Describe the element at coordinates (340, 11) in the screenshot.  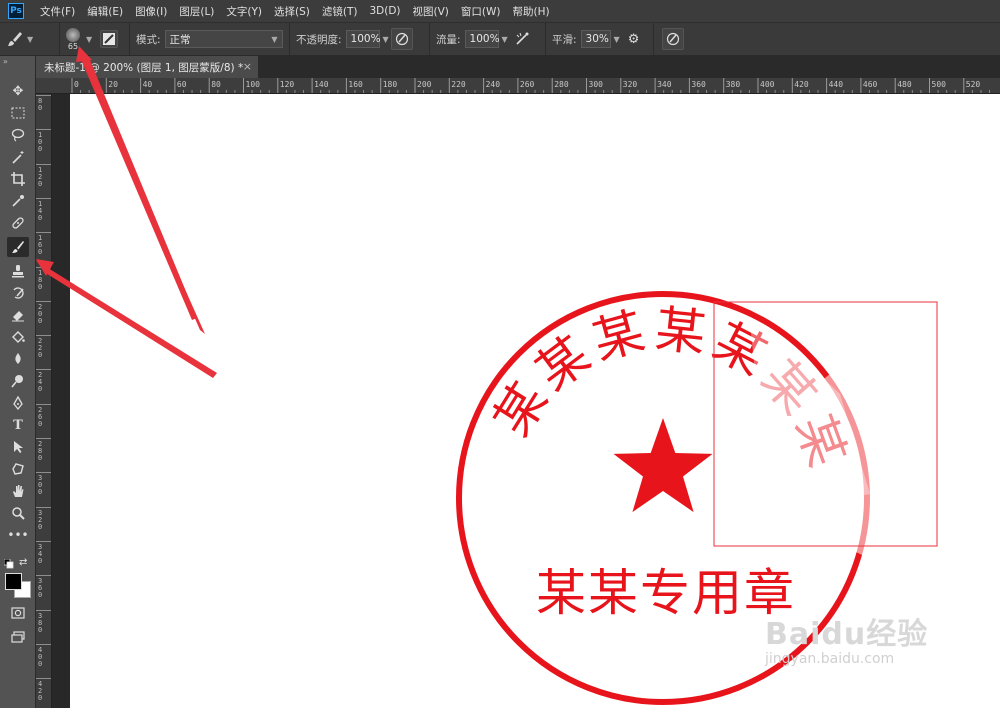
I see `menu-filter: 滤镜(T)` at that location.